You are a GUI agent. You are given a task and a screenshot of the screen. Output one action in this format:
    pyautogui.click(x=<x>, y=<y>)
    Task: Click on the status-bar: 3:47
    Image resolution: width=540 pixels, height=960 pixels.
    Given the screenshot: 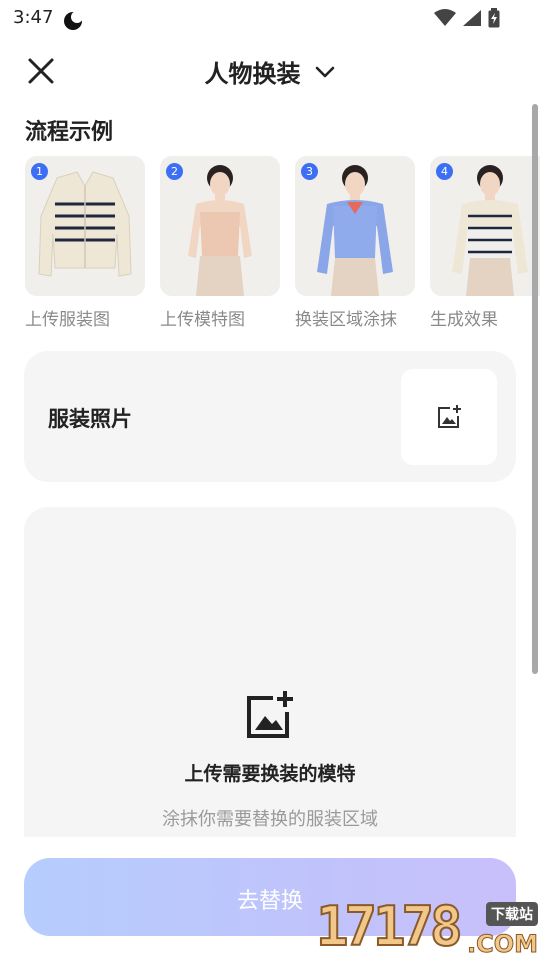 What is the action you would take?
    pyautogui.click(x=270, y=18)
    